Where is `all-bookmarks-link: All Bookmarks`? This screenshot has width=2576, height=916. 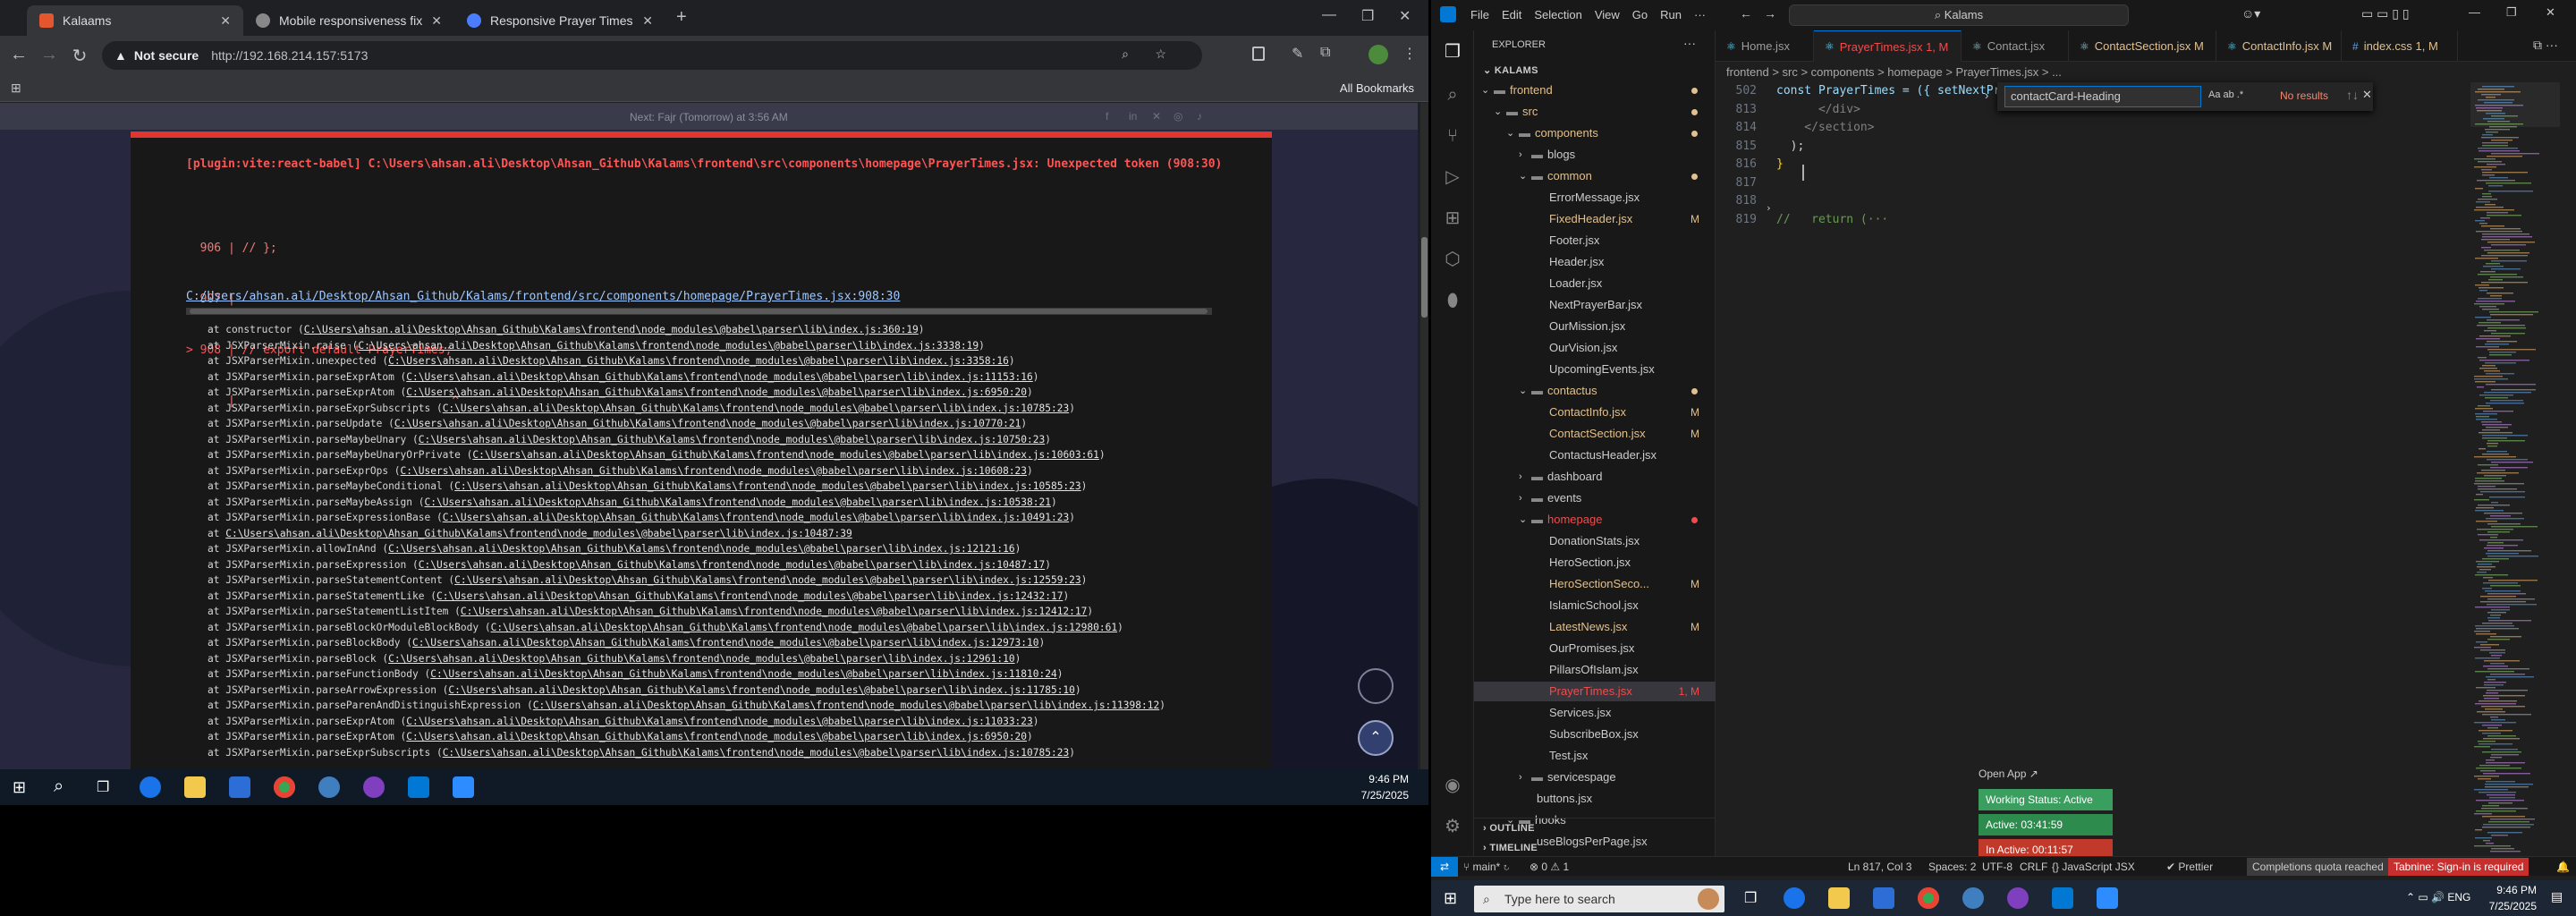
all-bookmarks-link: All Bookmarks is located at coordinates (1377, 88).